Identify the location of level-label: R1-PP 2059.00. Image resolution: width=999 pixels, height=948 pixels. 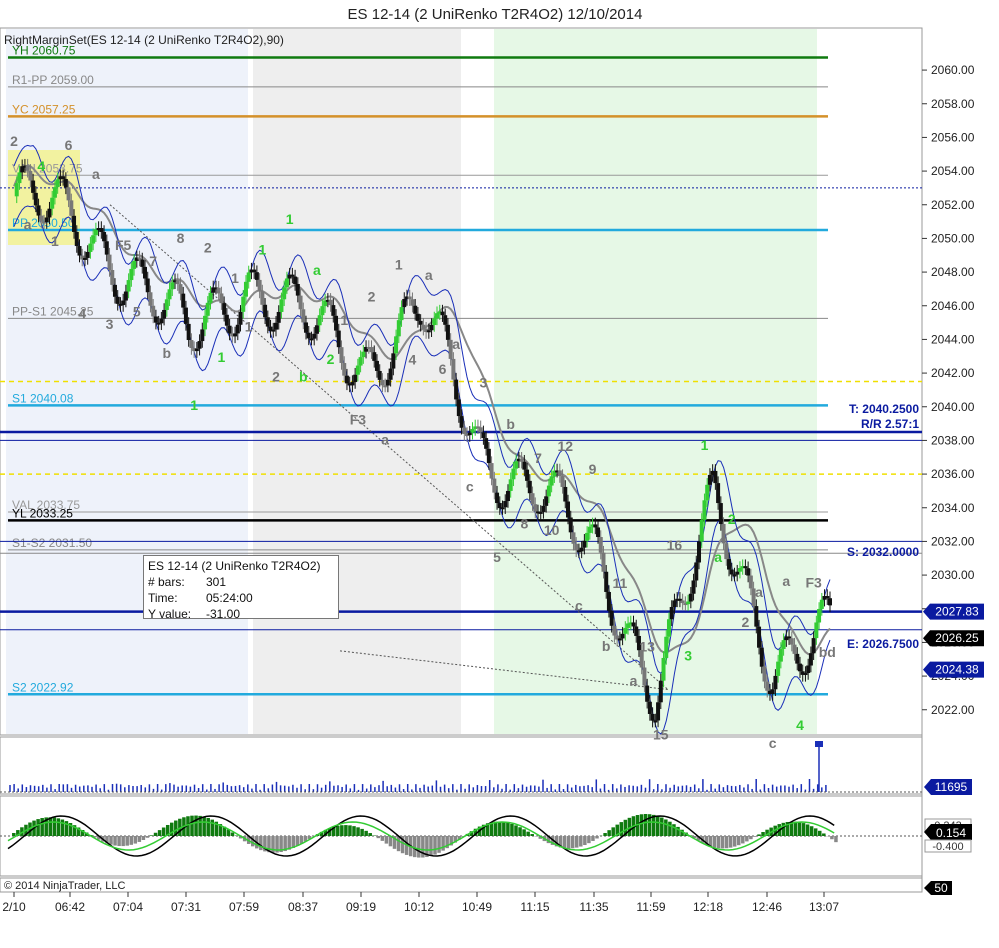
(53, 80).